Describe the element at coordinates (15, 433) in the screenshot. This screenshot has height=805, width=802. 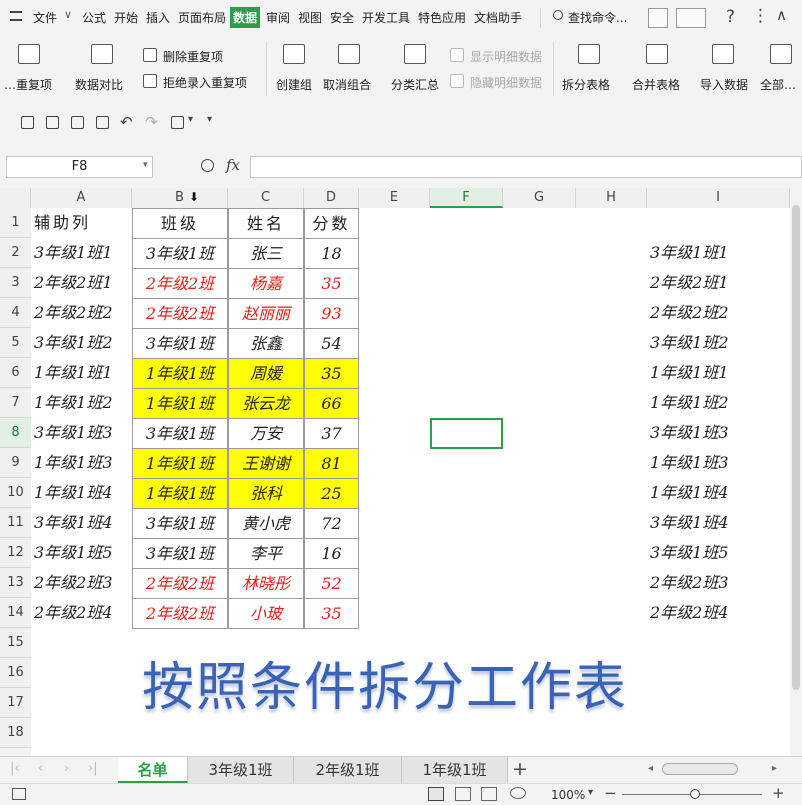
I see `row-header-8: 8` at that location.